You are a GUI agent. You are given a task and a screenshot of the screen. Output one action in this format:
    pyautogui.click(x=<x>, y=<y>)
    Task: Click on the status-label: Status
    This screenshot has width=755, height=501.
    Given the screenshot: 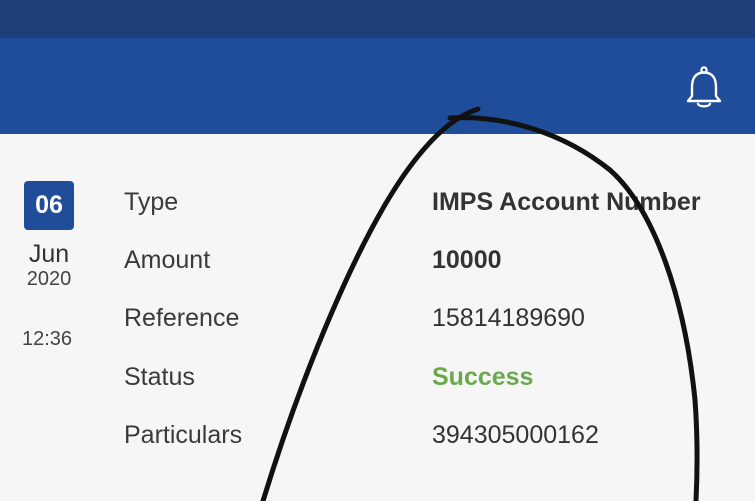 What is the action you would take?
    pyautogui.click(x=159, y=377)
    